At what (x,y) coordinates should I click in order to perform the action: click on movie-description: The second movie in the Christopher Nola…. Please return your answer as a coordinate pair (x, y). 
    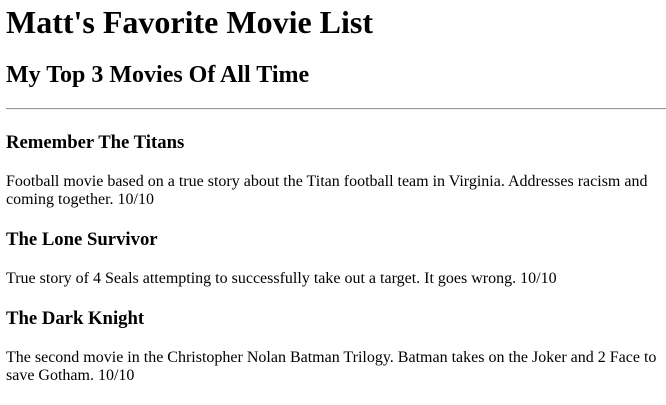
    Looking at the image, I should click on (331, 366).